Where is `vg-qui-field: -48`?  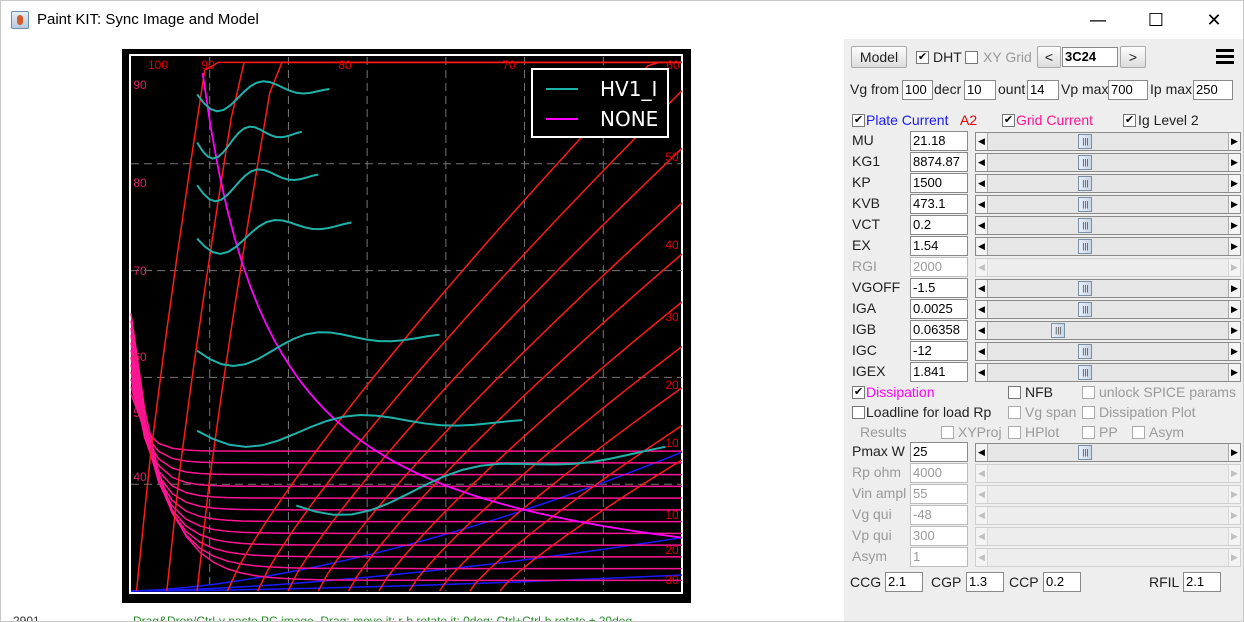
vg-qui-field: -48 is located at coordinates (939, 515).